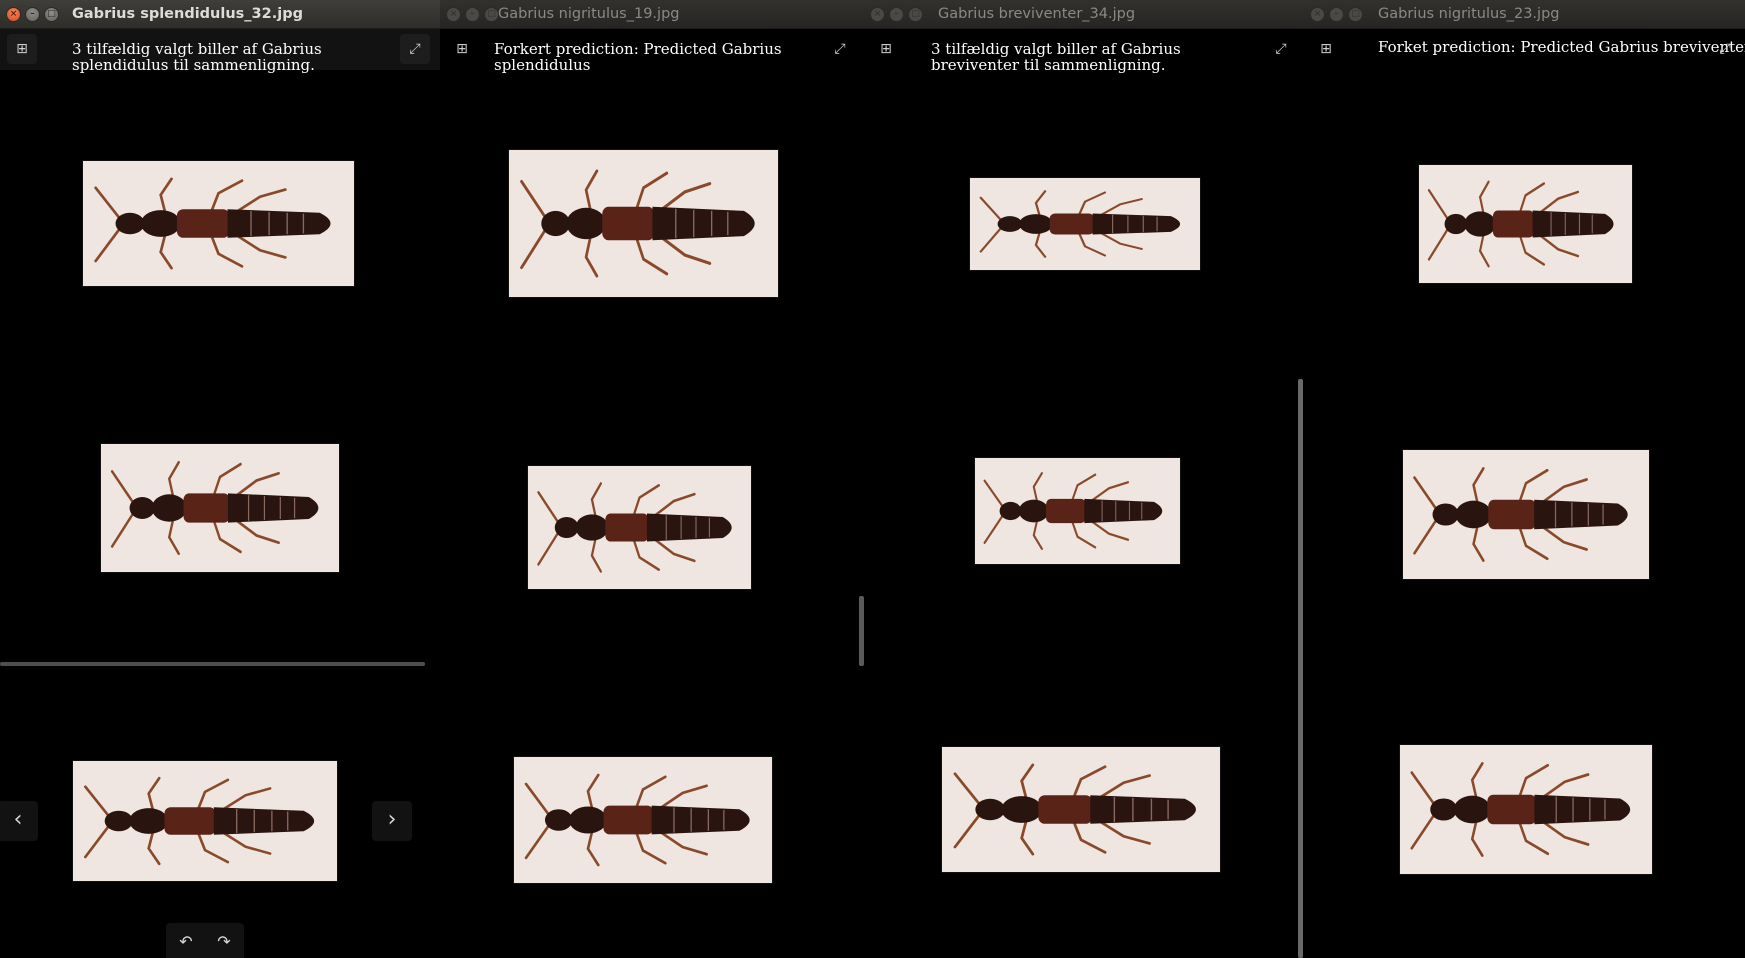 The image size is (1745, 958). Describe the element at coordinates (1469, 14) in the screenshot. I see `window-title: Gabrius nigritulus_23.jpg` at that location.